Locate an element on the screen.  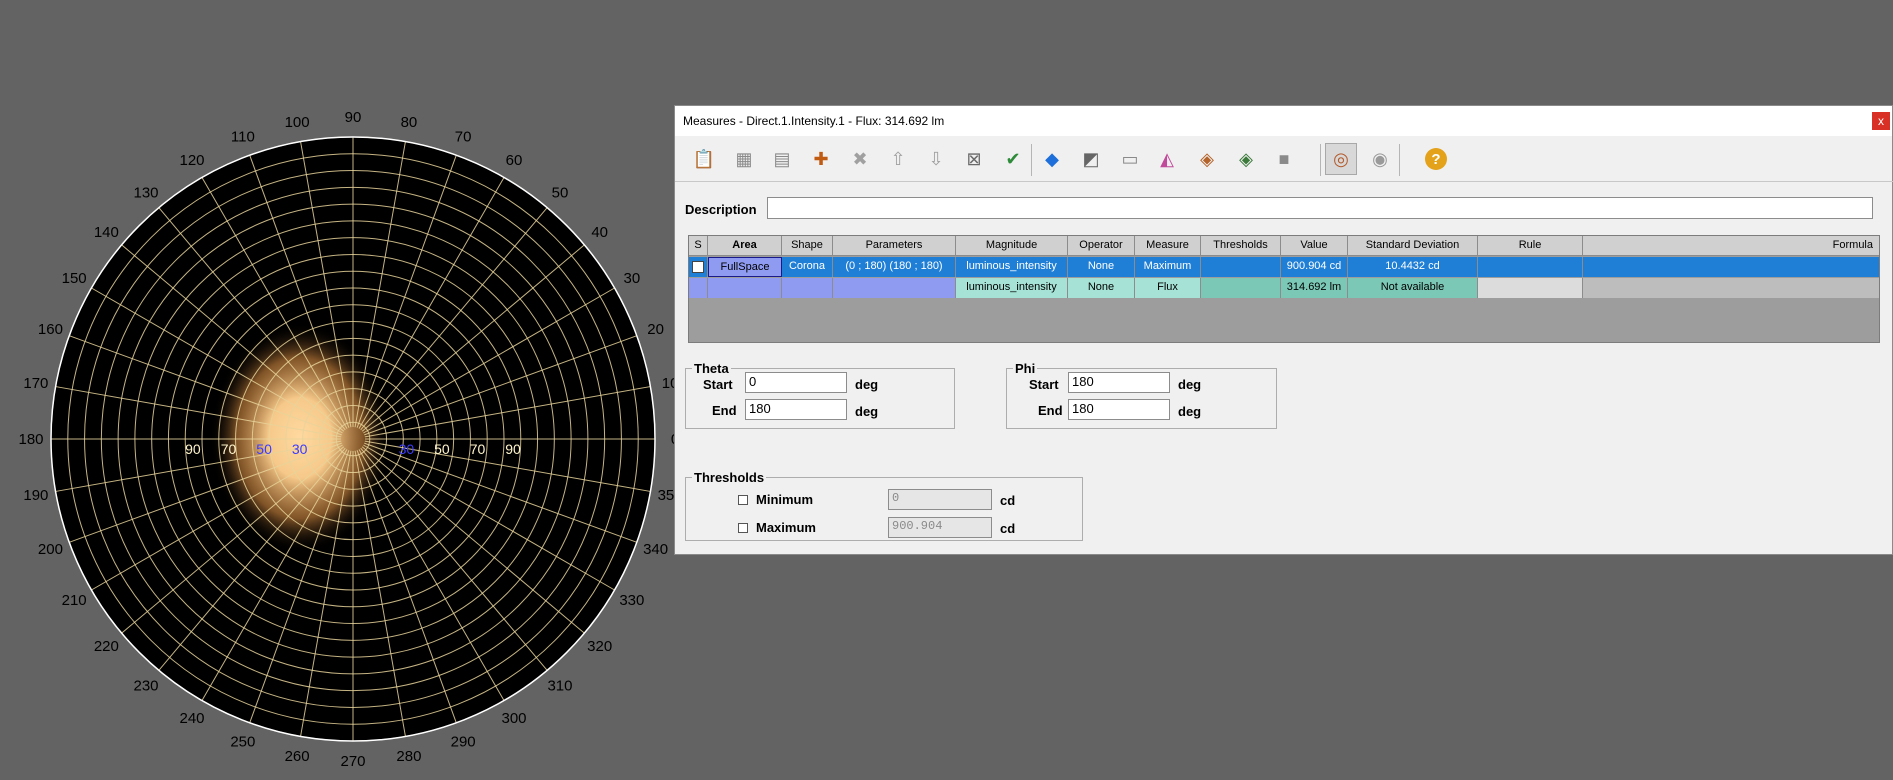
move-down-icon: ⇩ is located at coordinates (936, 159).